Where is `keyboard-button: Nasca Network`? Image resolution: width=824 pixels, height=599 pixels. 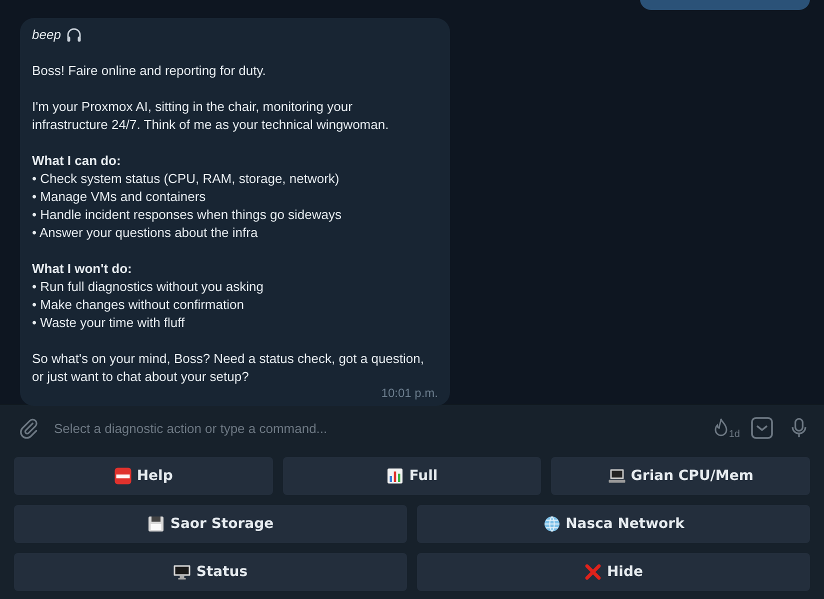 keyboard-button: Nasca Network is located at coordinates (613, 524).